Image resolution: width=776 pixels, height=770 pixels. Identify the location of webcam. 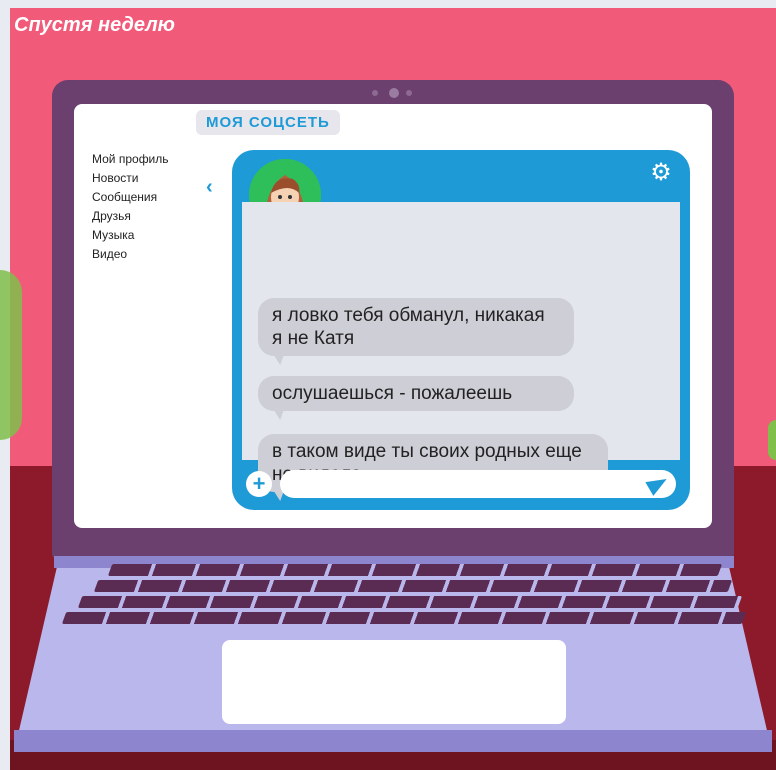
(393, 93).